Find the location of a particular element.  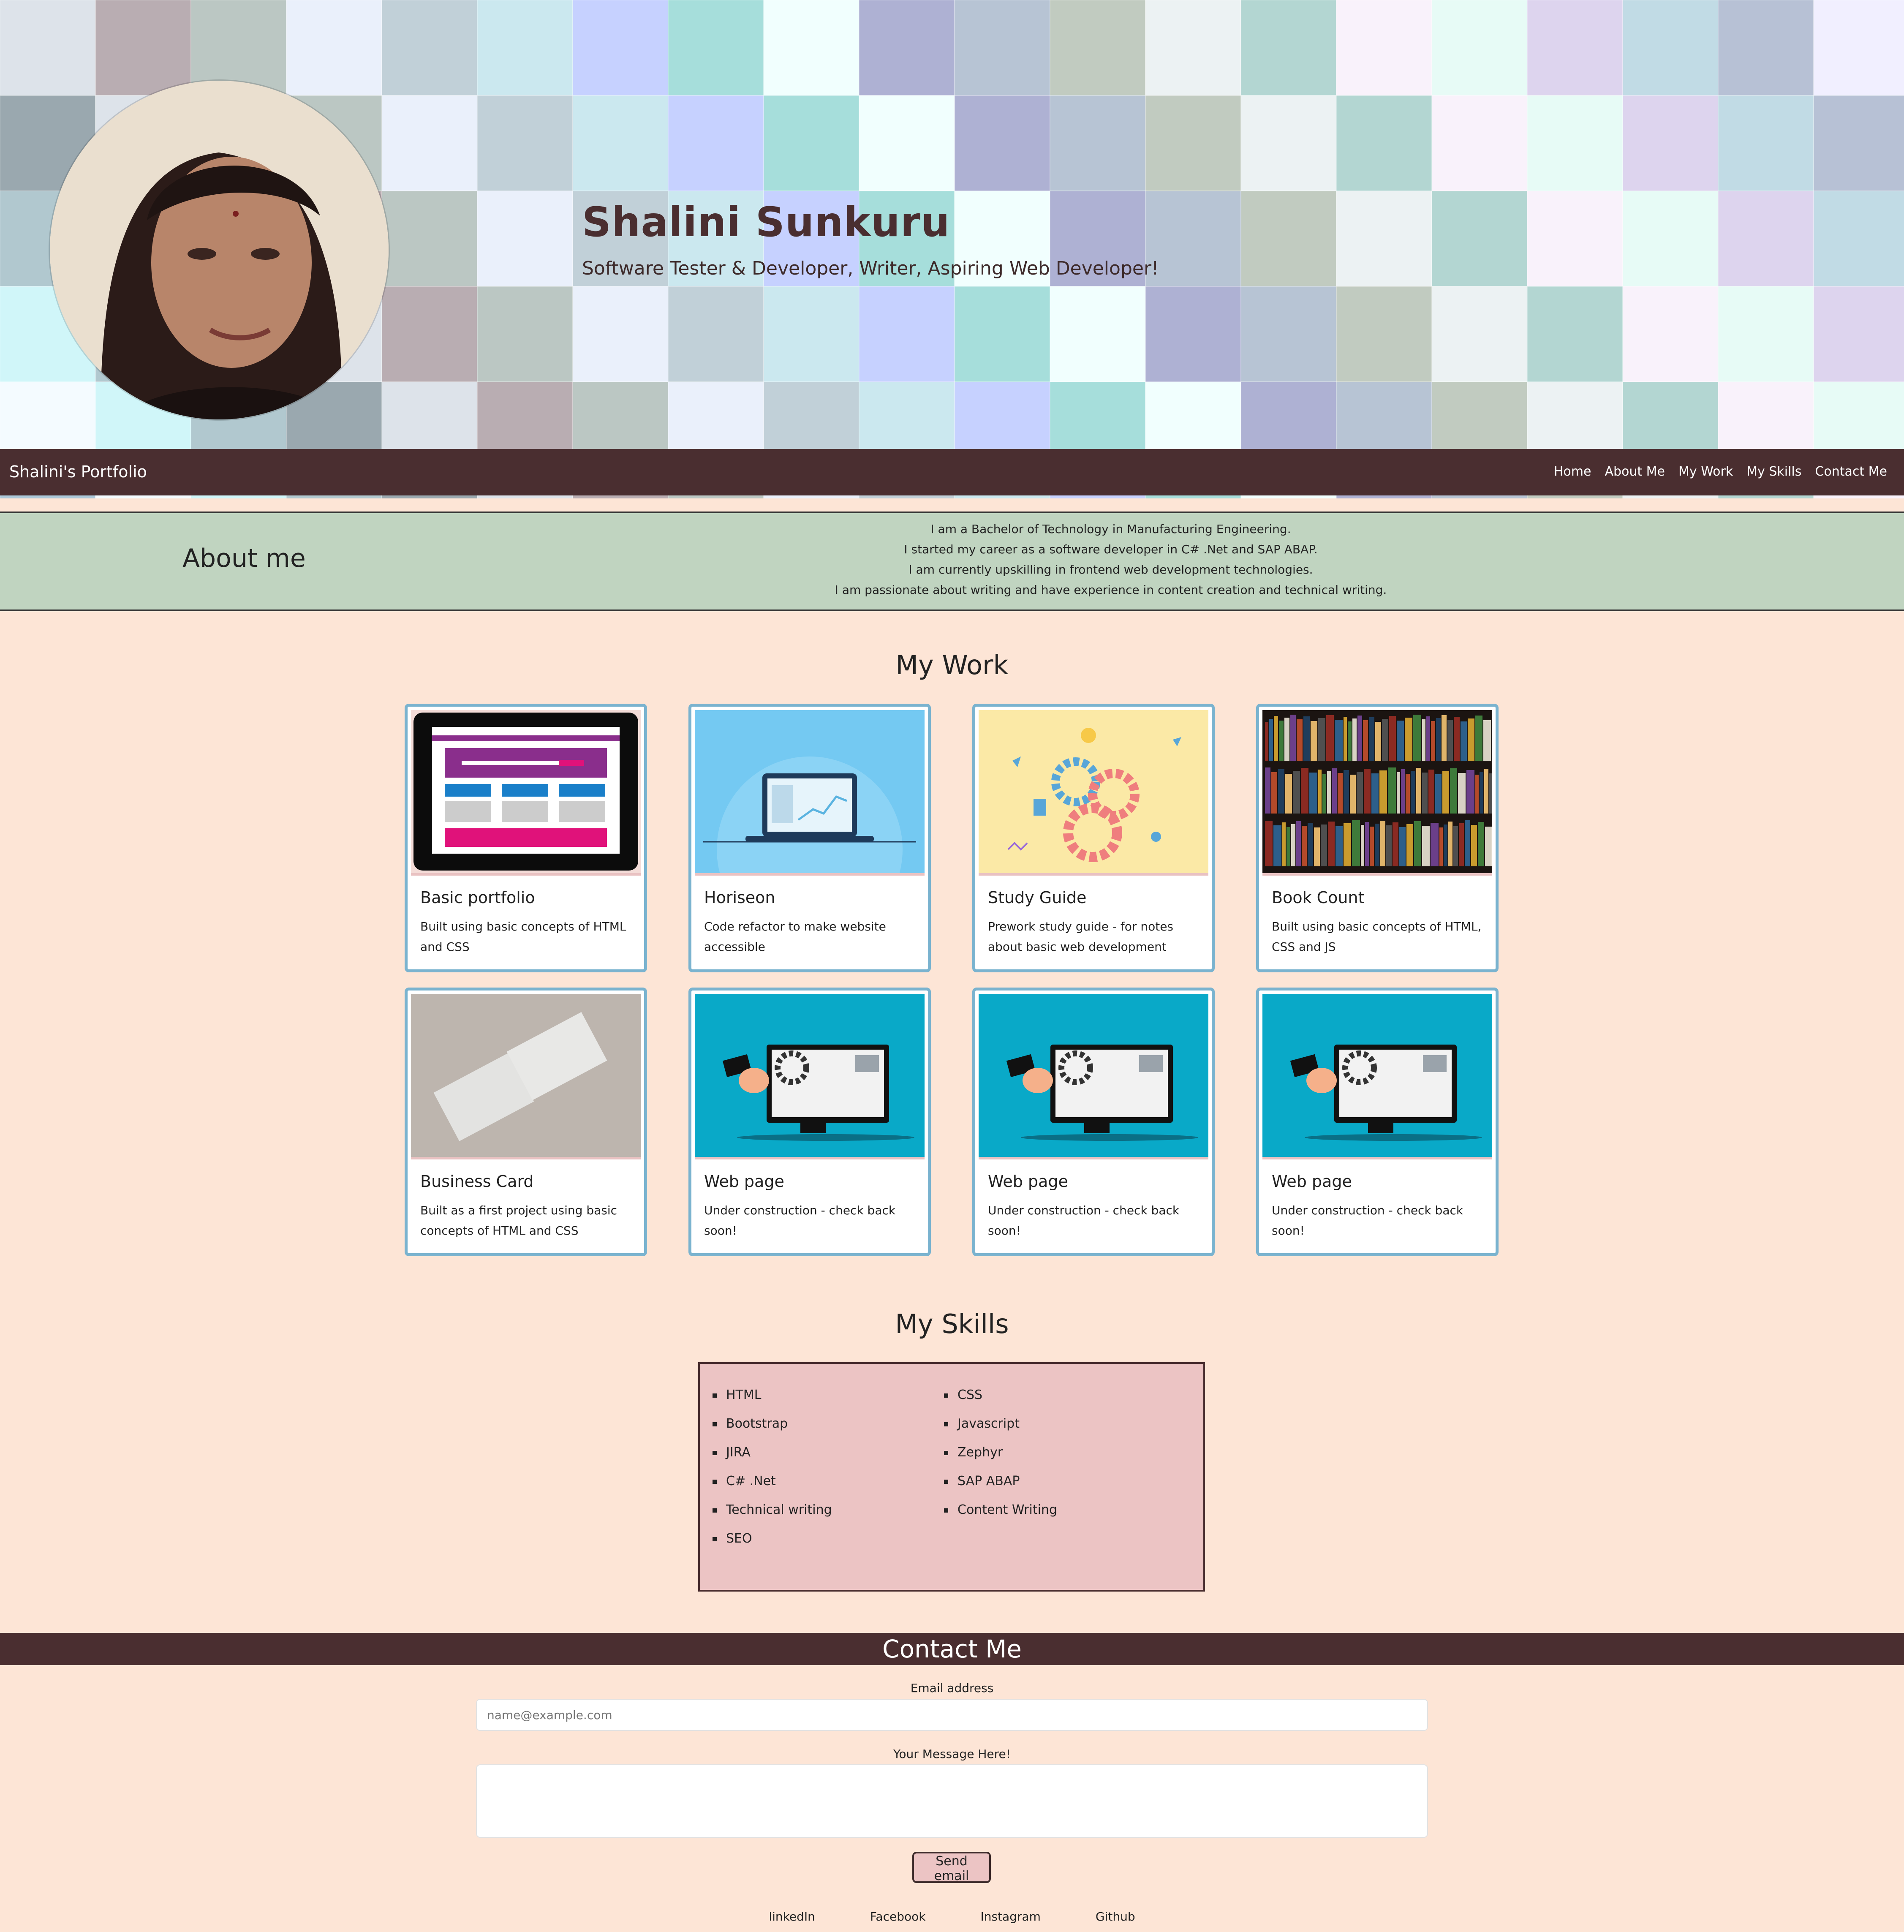

skill-item: SAP ABAP is located at coordinates (1050, 1481).